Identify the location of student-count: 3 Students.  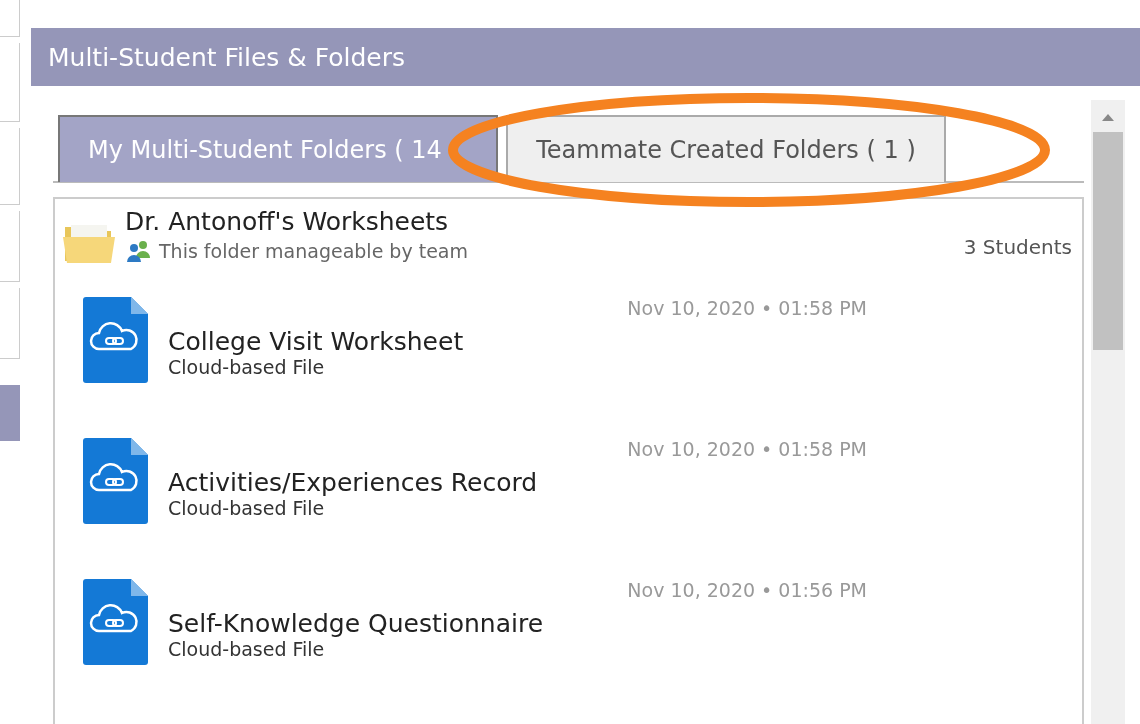
(1017, 247).